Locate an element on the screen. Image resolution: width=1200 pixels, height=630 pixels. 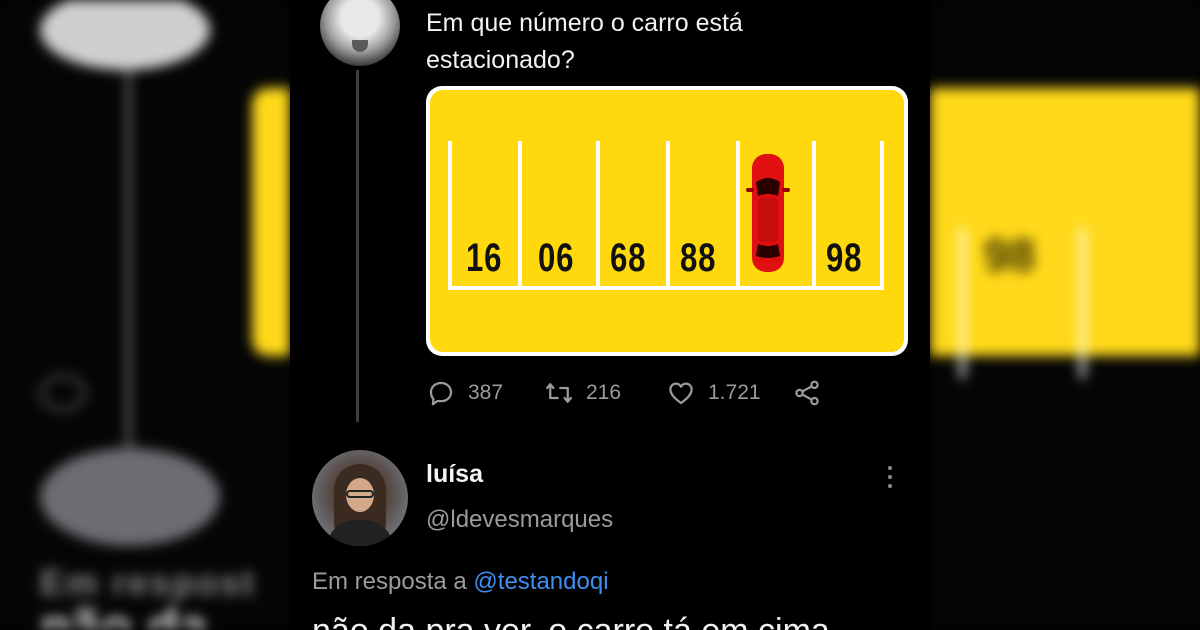
reply-author-handle: @ldevesmarques is located at coordinates (519, 520).